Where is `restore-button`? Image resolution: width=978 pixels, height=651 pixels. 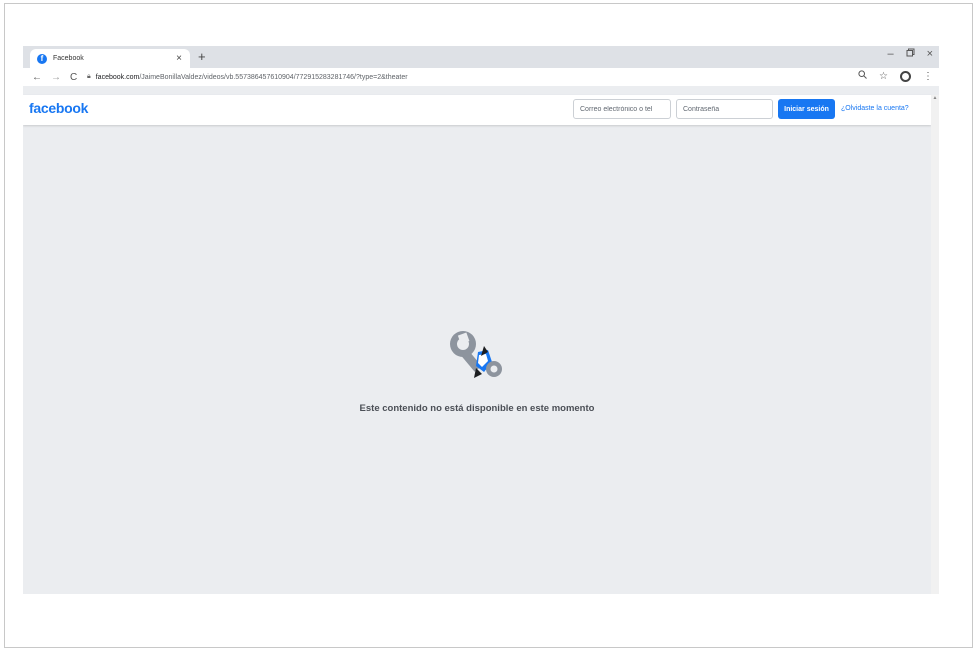
restore-button is located at coordinates (910, 54).